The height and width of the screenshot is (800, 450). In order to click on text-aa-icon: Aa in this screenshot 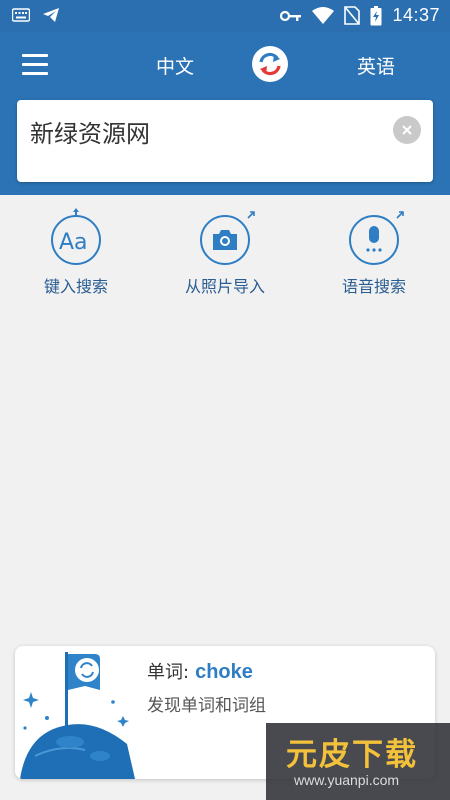, I will do `click(73, 241)`.